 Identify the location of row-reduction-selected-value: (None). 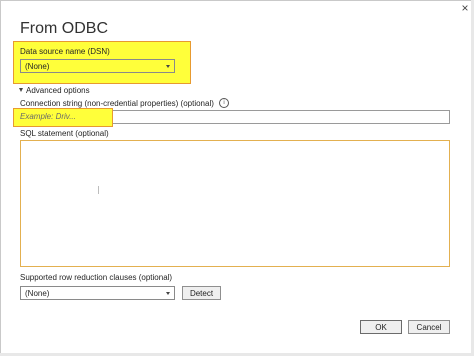
(37, 293).